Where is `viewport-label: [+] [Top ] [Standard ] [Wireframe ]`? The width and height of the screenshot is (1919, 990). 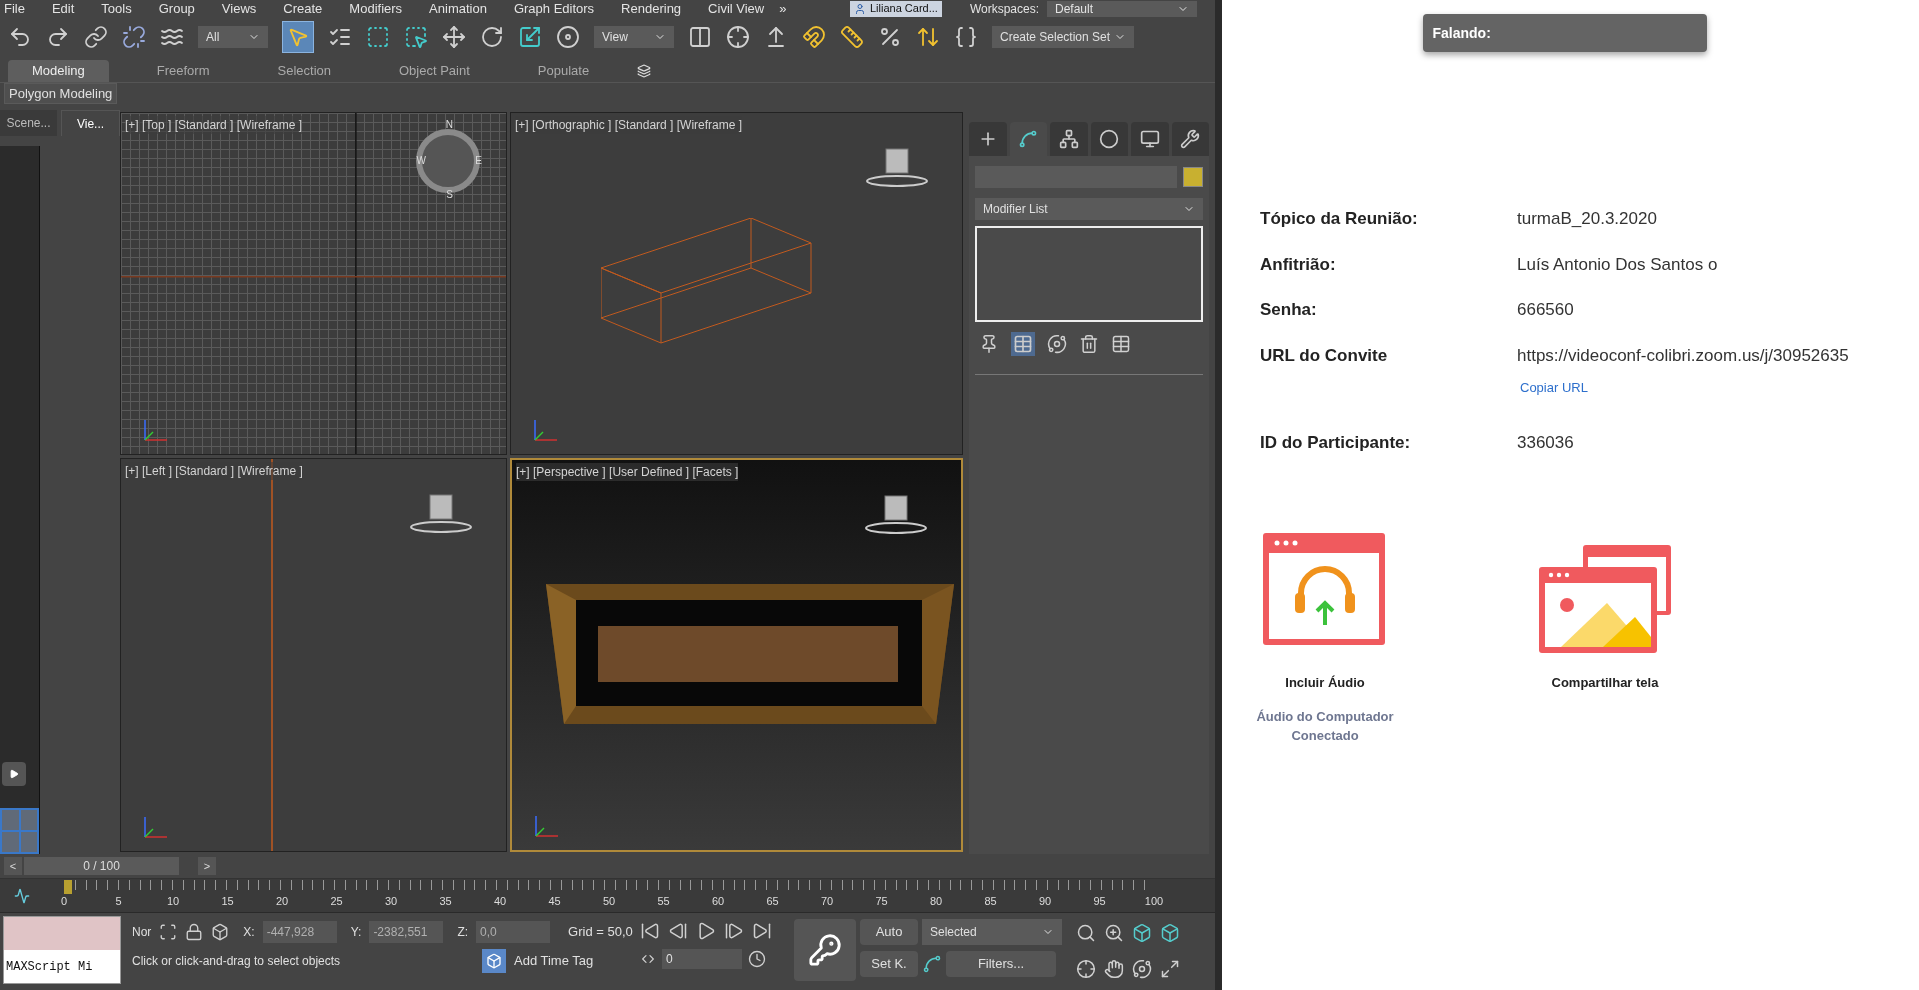
viewport-label: [+] [Top ] [Standard ] [Wireframe ] is located at coordinates (214, 125).